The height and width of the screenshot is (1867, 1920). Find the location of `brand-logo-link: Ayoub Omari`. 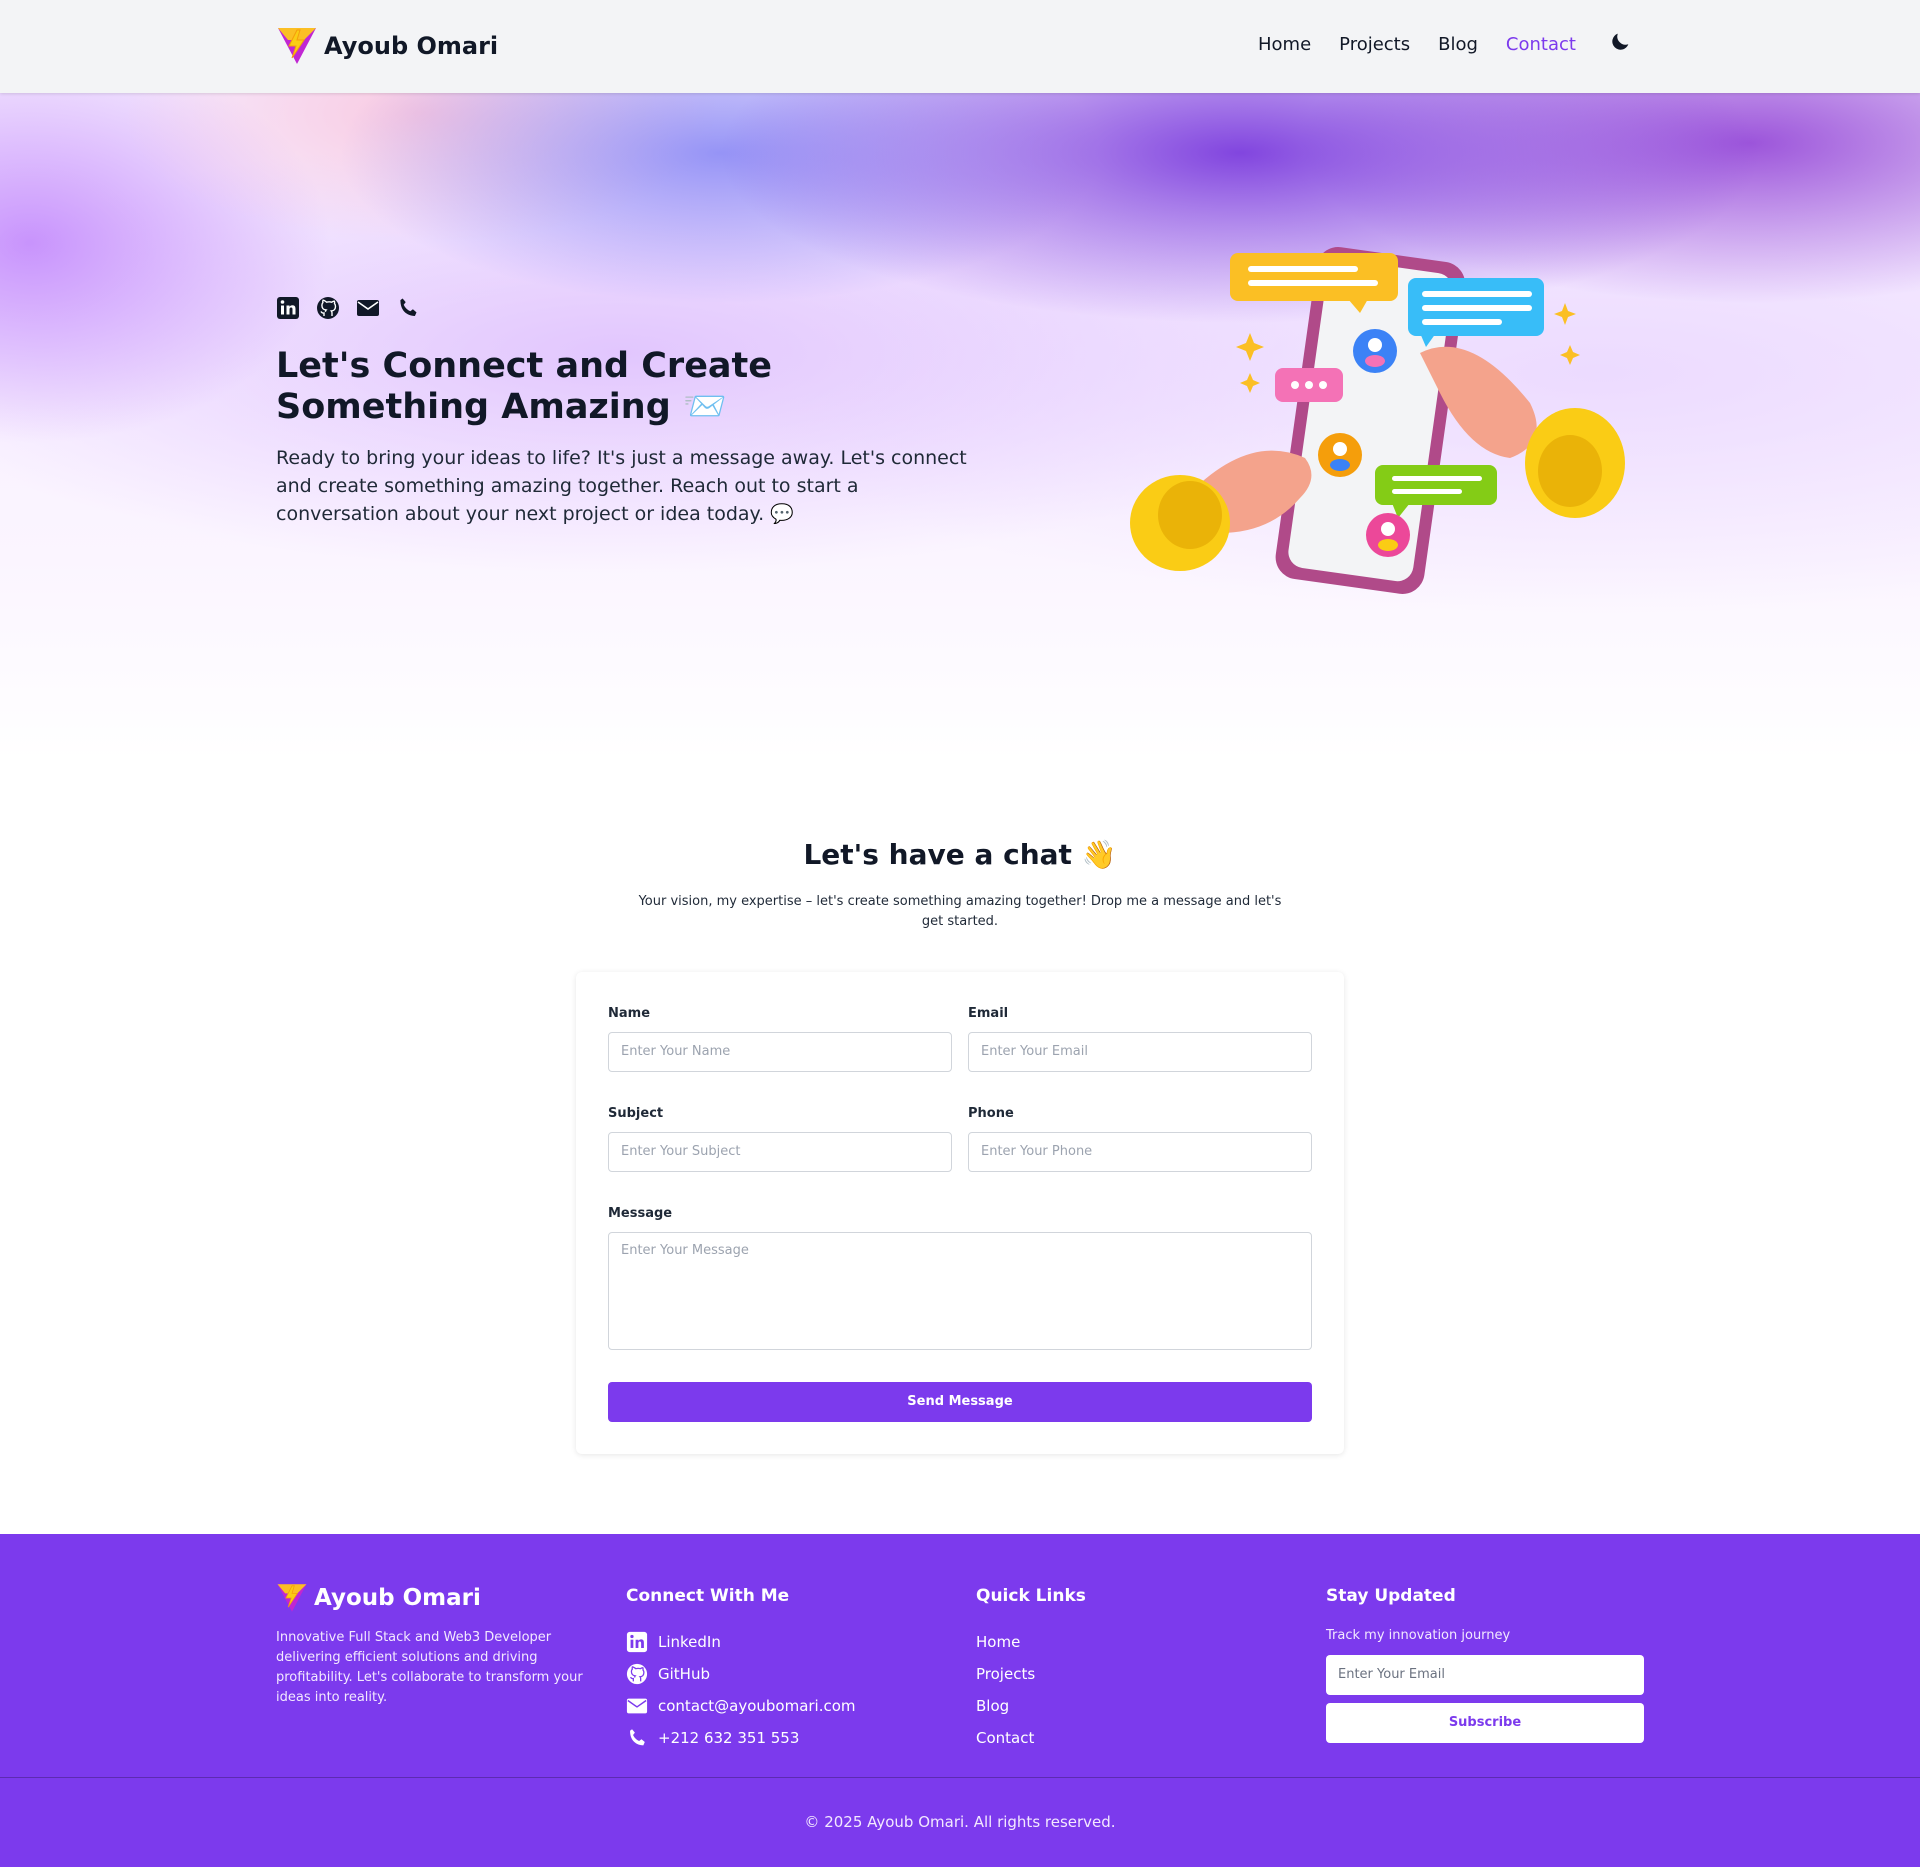

brand-logo-link: Ayoub Omari is located at coordinates (387, 46).